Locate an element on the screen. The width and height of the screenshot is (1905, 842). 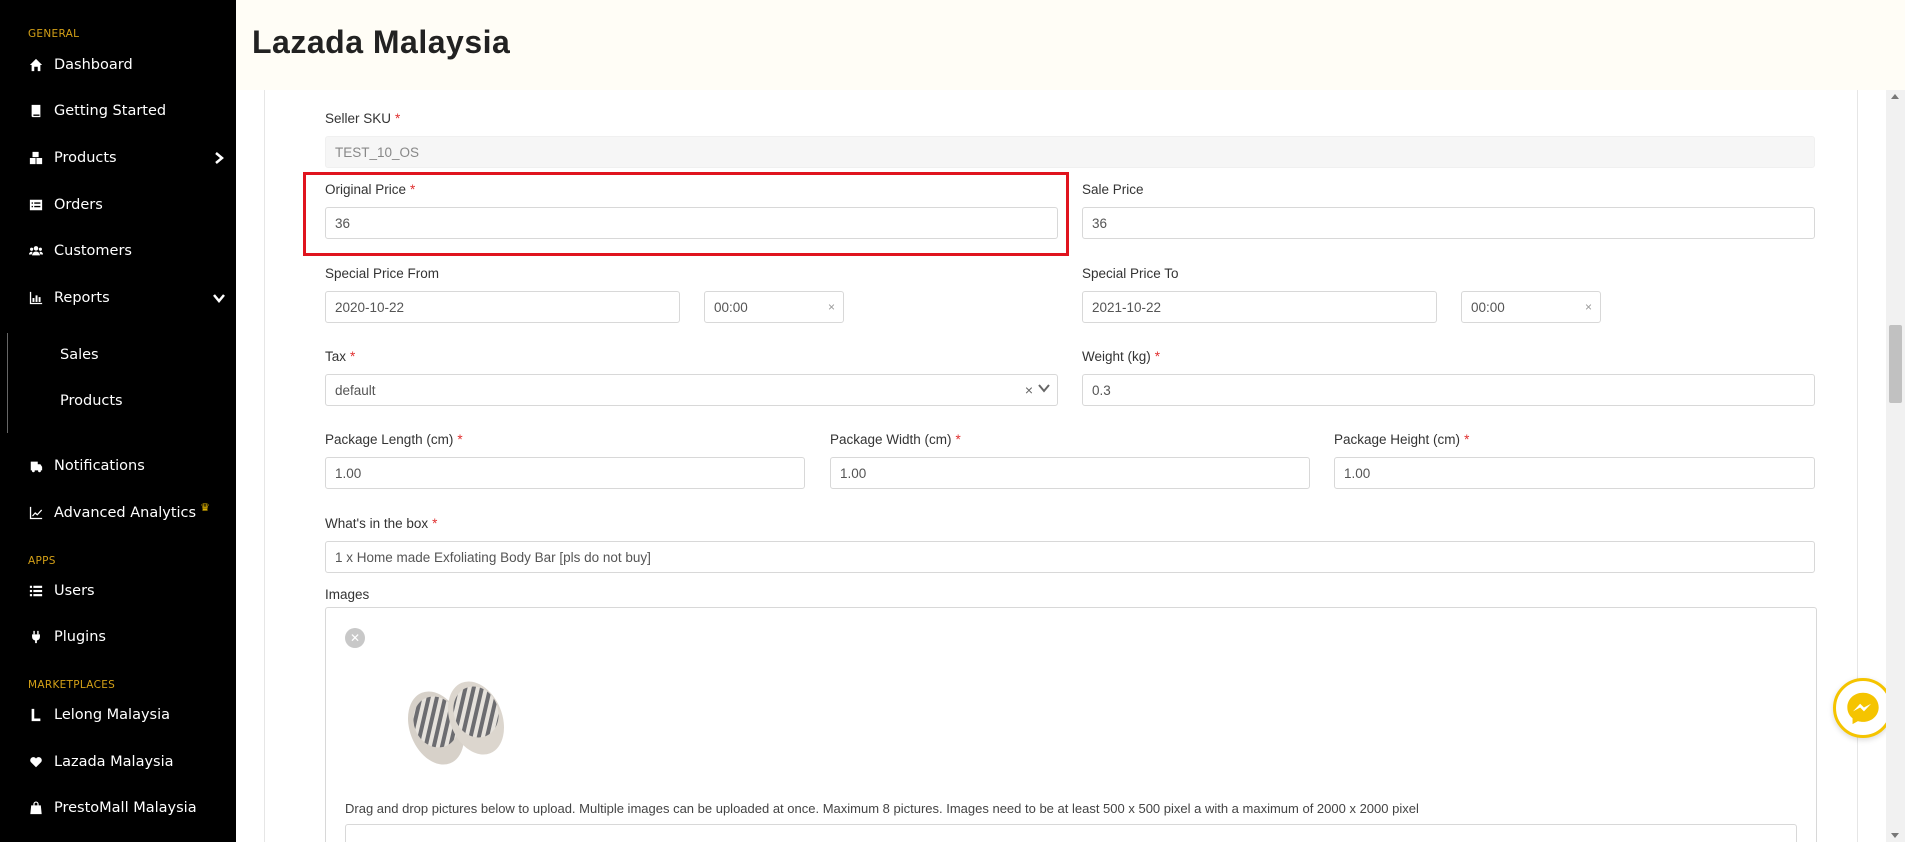
notifications-icon is located at coordinates (35, 466).